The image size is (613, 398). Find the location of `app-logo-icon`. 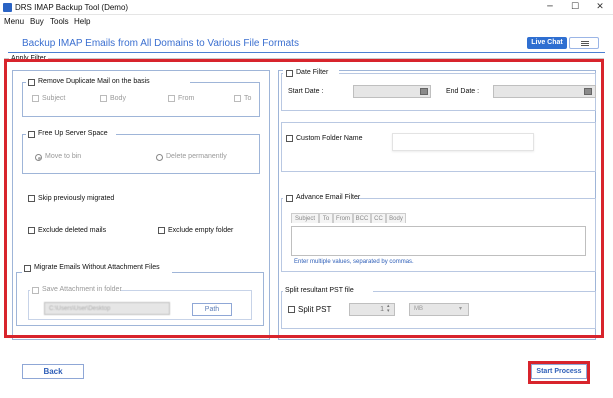

app-logo-icon is located at coordinates (7, 7).